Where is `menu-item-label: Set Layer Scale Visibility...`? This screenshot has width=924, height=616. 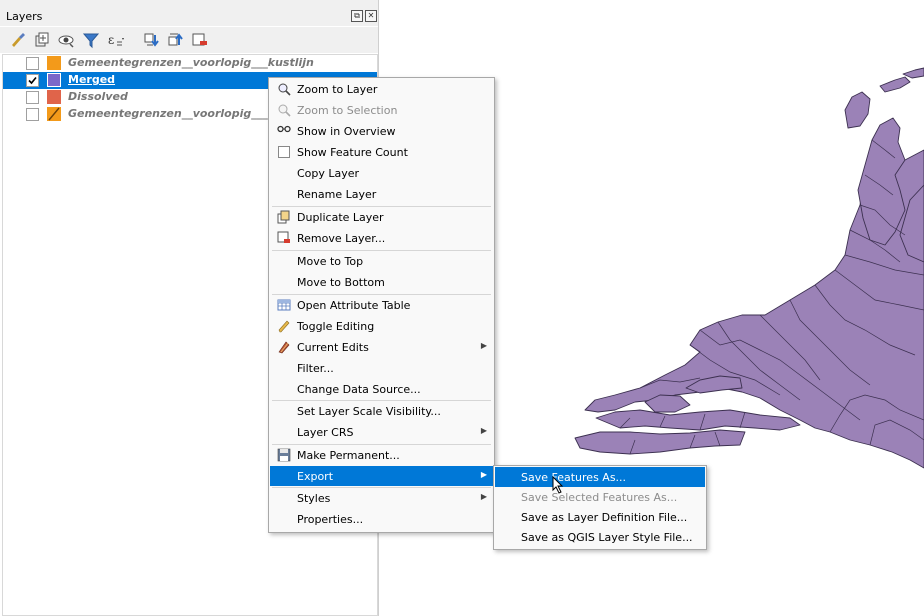 menu-item-label: Set Layer Scale Visibility... is located at coordinates (369, 411).